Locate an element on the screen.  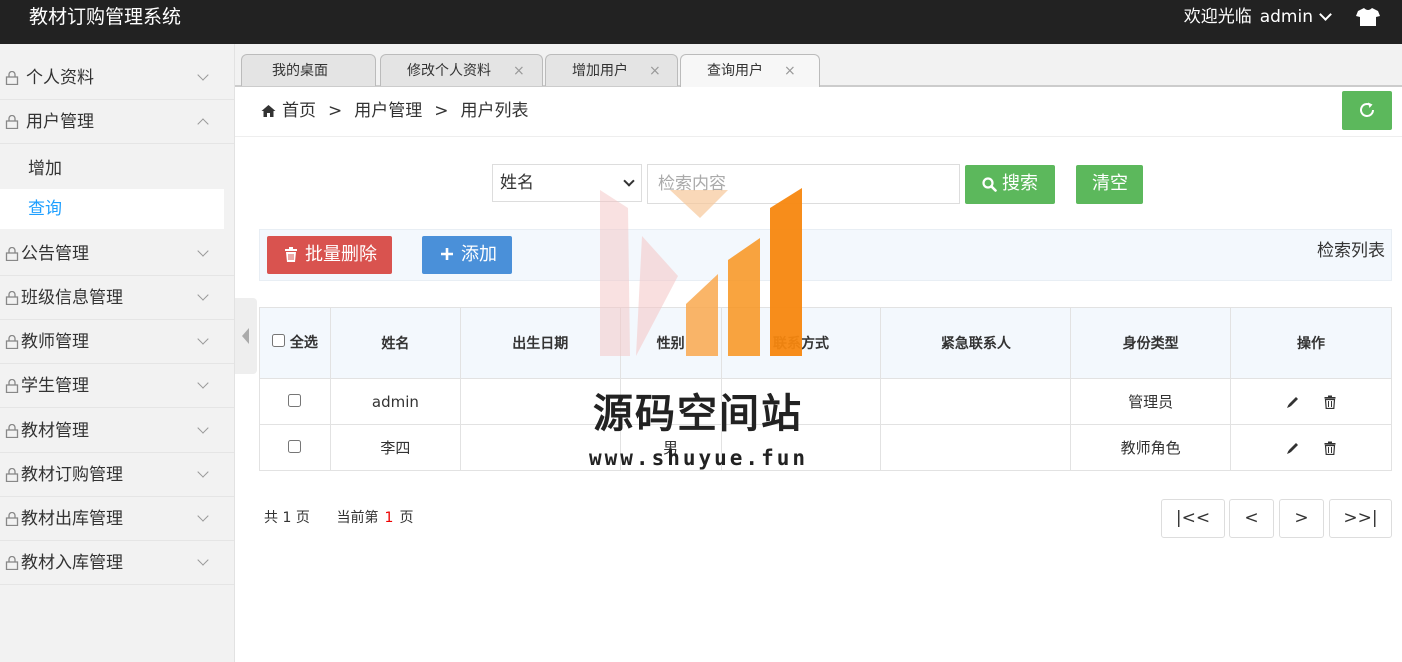
column-header: 身份类型 is located at coordinates (1151, 343).